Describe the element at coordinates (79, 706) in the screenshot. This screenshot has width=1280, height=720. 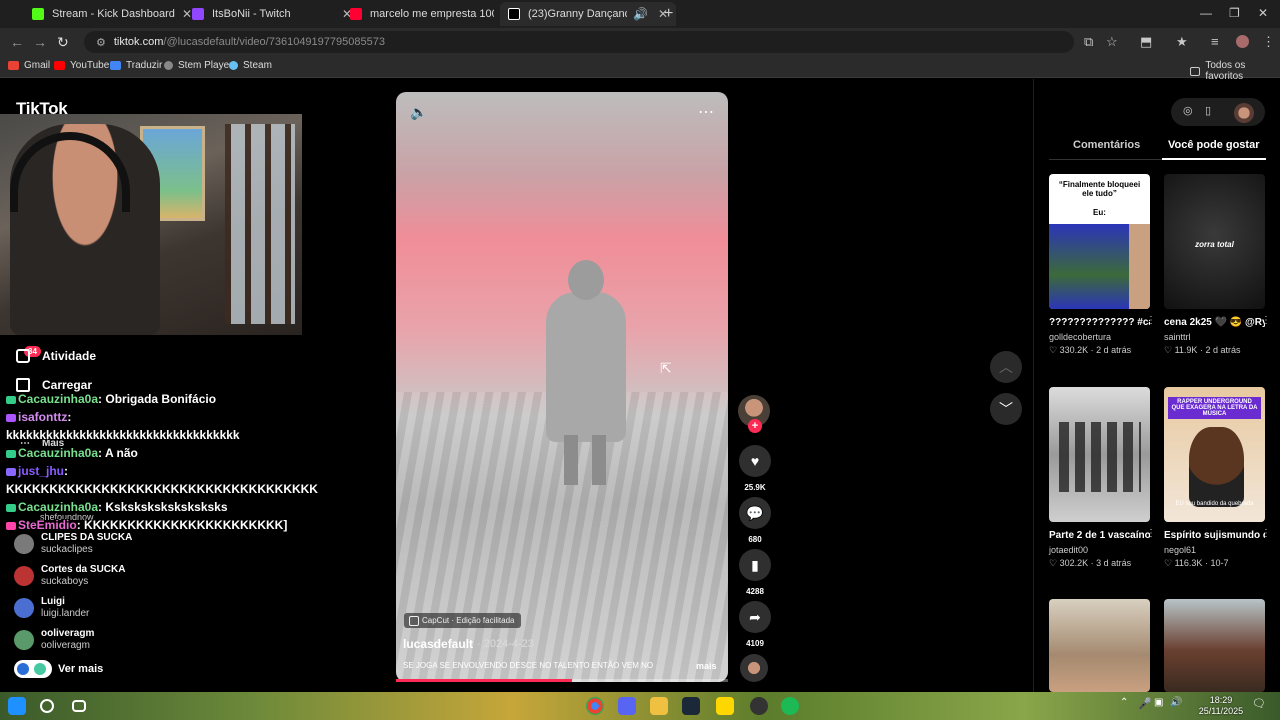
I see `task-view-icon` at that location.